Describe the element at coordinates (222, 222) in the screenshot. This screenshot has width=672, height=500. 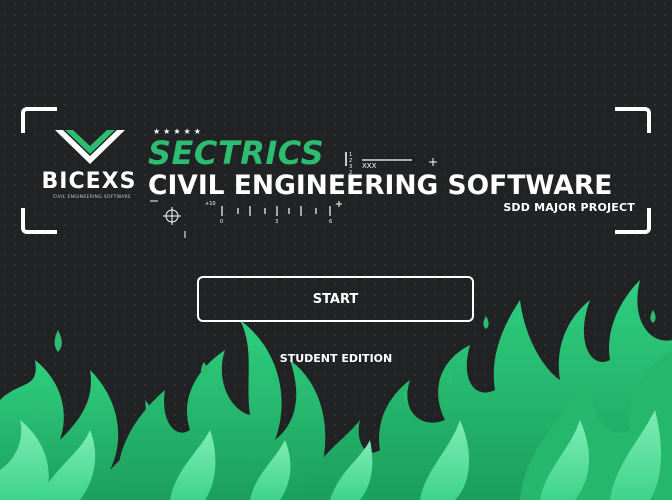
I see `hud-ruler-tick-0: 0` at that location.